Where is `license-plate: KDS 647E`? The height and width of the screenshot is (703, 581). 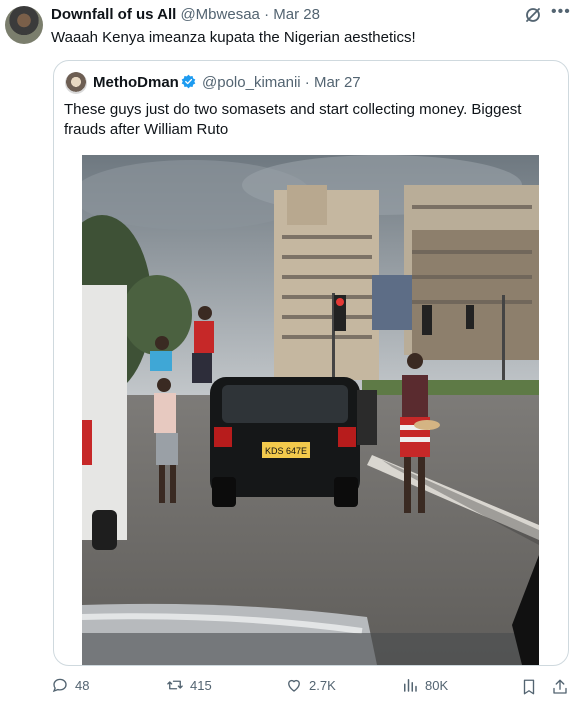
license-plate: KDS 647E is located at coordinates (286, 451).